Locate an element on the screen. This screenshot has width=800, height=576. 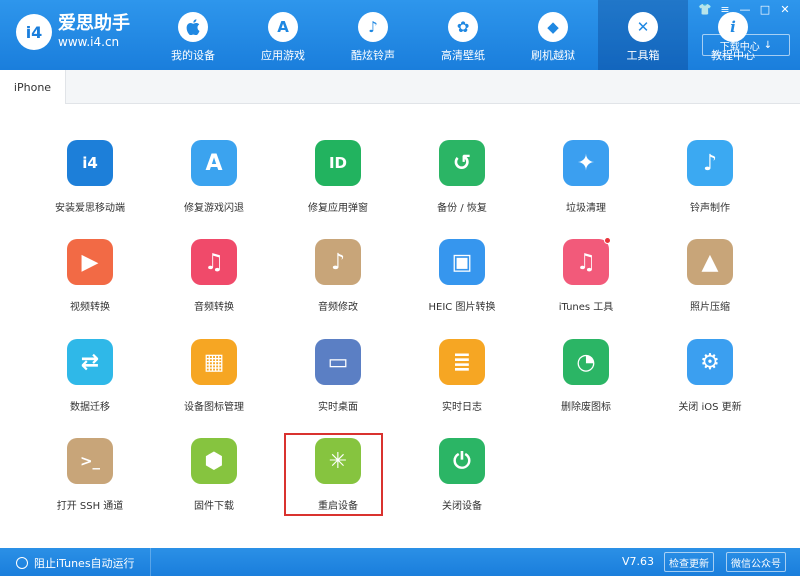
nav-wallpapers: ✿ 高清壁纸 is located at coordinates (463, 35).